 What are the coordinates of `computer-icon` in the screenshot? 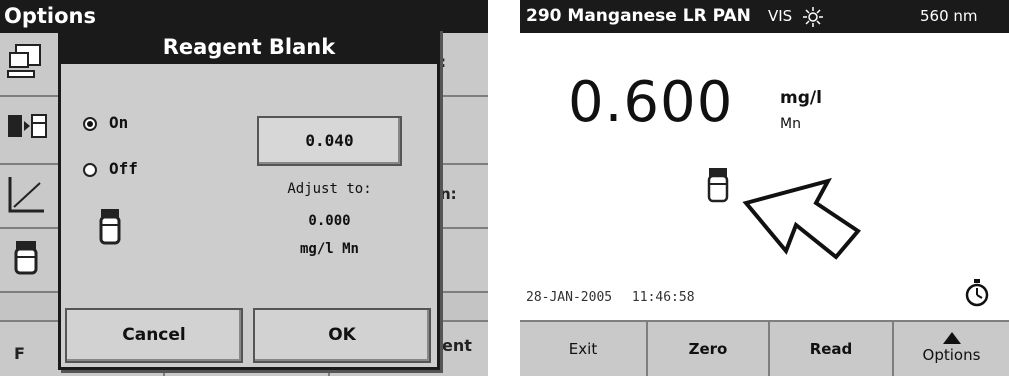 It's located at (24, 61).